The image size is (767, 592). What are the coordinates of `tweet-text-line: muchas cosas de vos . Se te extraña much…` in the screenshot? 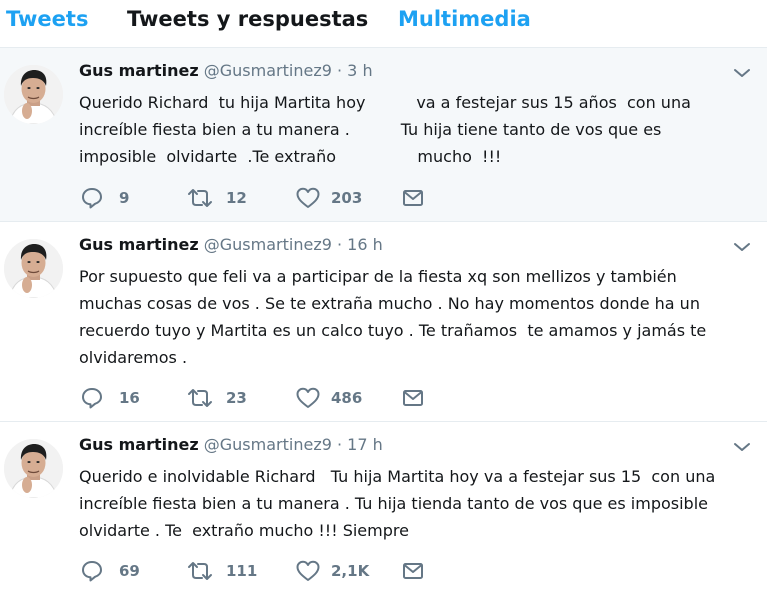 It's located at (389, 303).